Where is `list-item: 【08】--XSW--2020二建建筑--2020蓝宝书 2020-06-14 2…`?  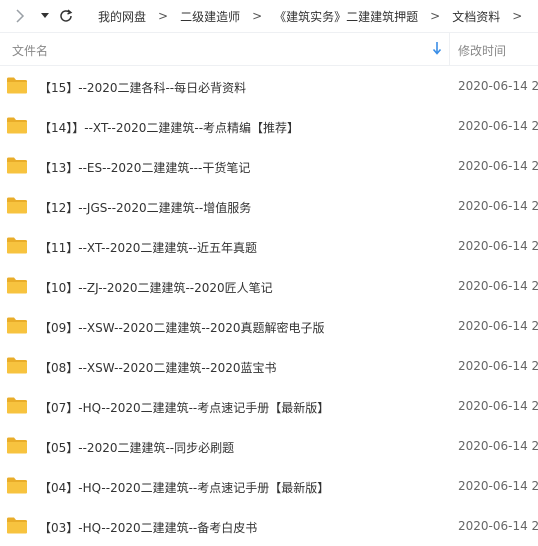
list-item: 【08】--XSW--2020二建建筑--2020蓝宝书 2020-06-14 2… is located at coordinates (269, 366).